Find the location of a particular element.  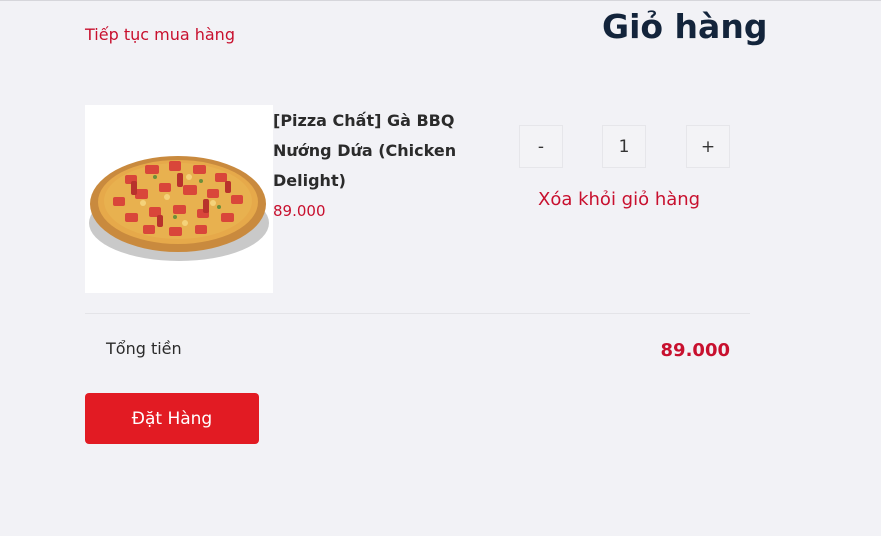

quantity-decrement-button: - is located at coordinates (541, 146).